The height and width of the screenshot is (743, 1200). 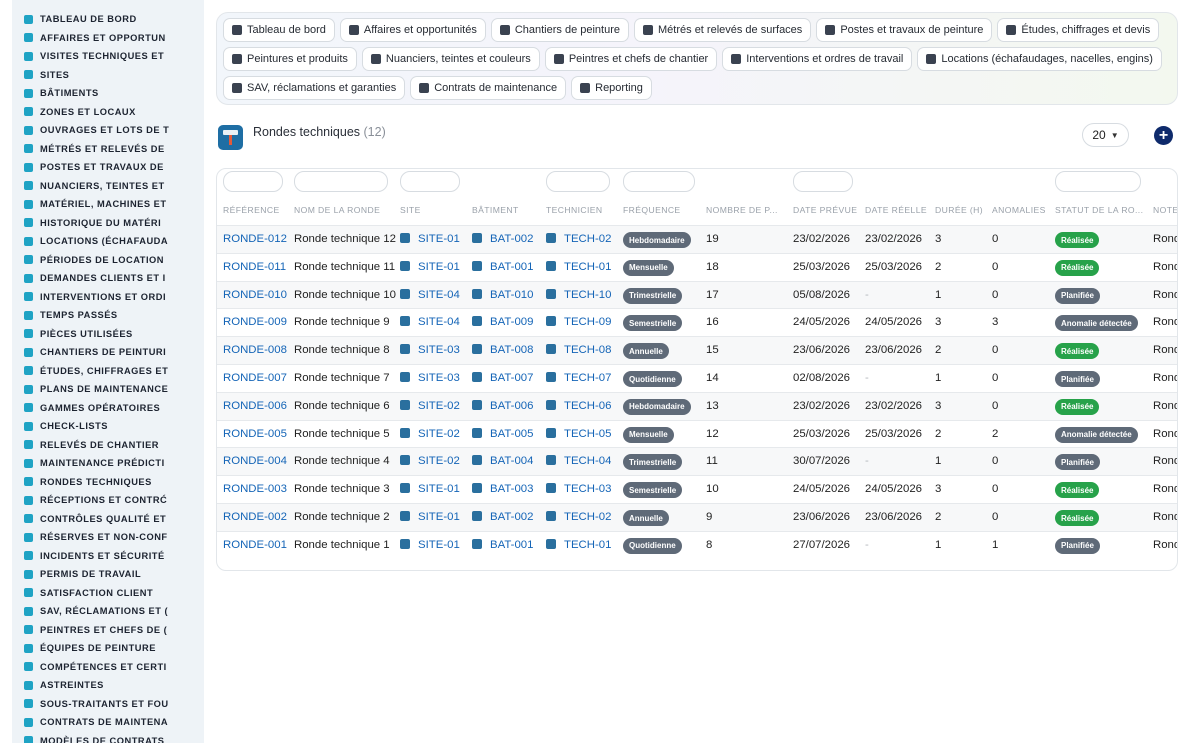 What do you see at coordinates (108, 408) in the screenshot?
I see `sidebar-item: GAMMES OPÉRATOIRES` at bounding box center [108, 408].